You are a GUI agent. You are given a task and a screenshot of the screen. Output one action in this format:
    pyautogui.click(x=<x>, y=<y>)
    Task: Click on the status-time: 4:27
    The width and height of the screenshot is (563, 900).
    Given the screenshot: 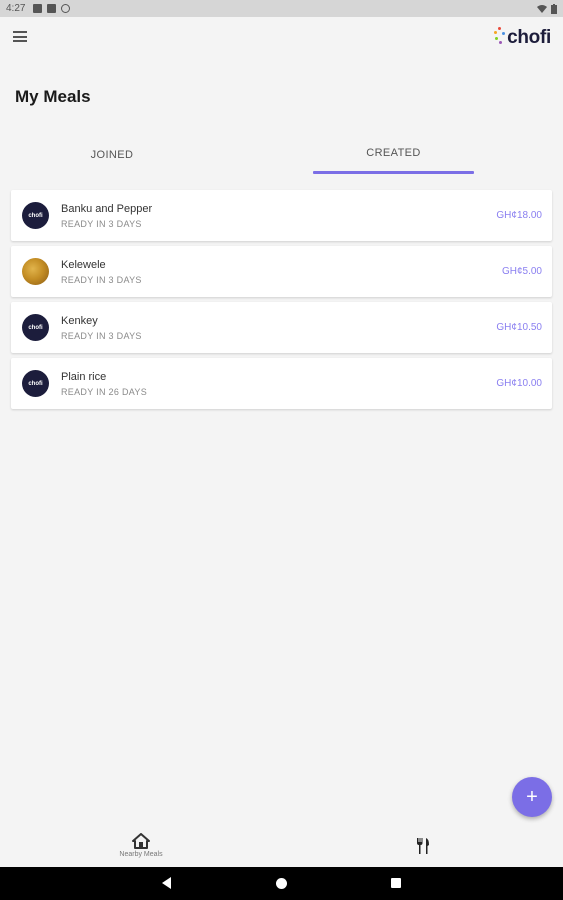 What is the action you would take?
    pyautogui.click(x=16, y=8)
    